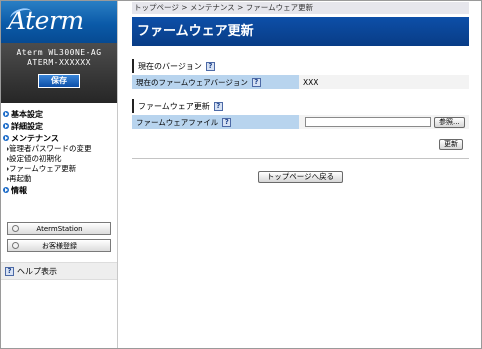  What do you see at coordinates (59, 62) in the screenshot?
I see `device-id: ATERM-XXXXXX` at bounding box center [59, 62].